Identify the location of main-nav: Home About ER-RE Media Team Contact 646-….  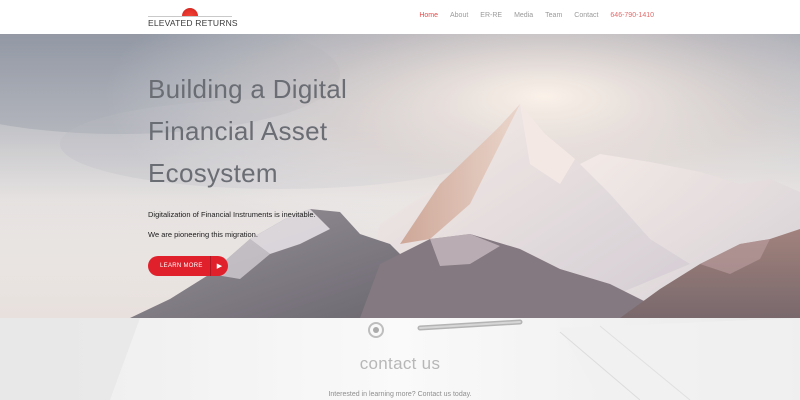
(536, 15).